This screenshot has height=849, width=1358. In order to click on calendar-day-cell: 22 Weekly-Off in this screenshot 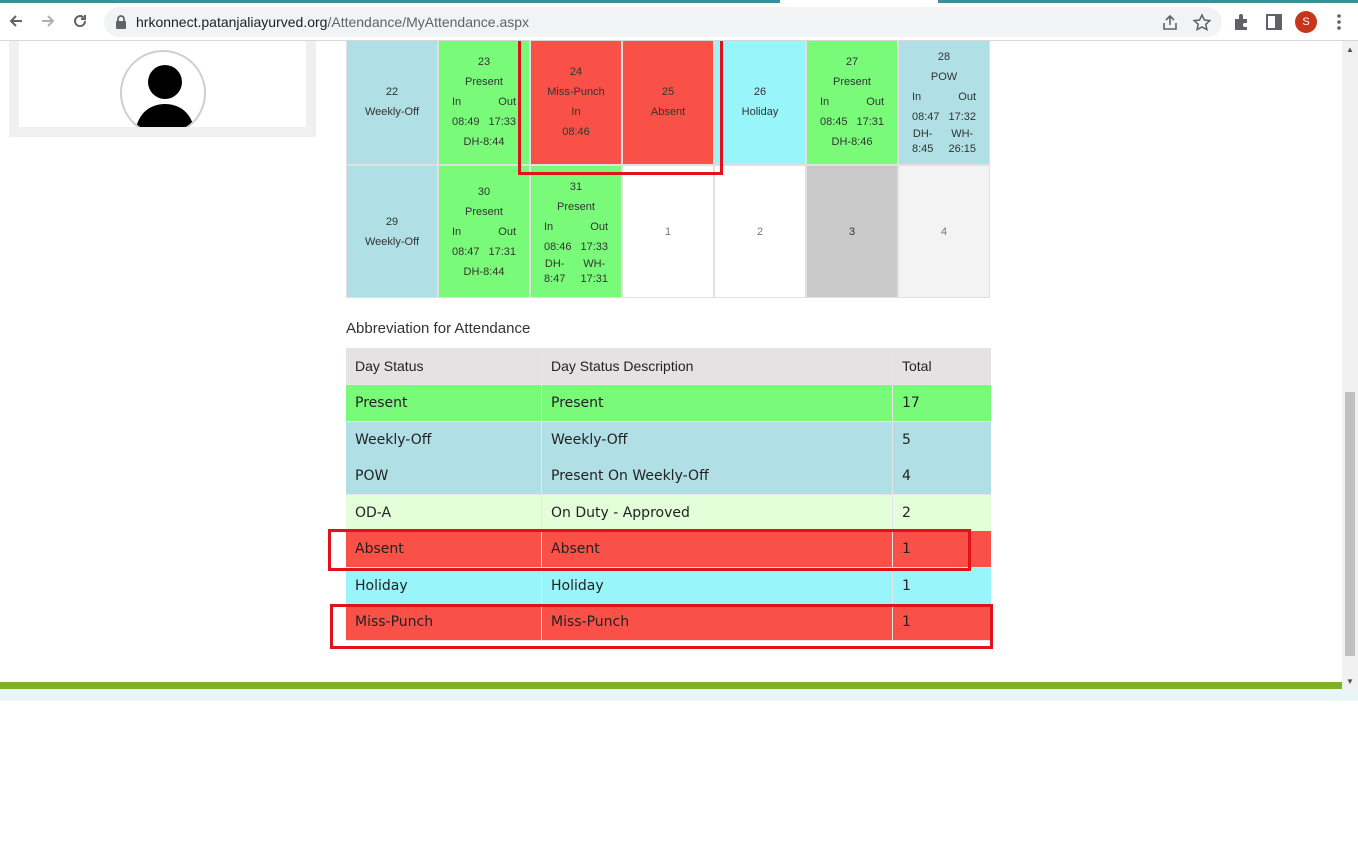, I will do `click(392, 103)`.